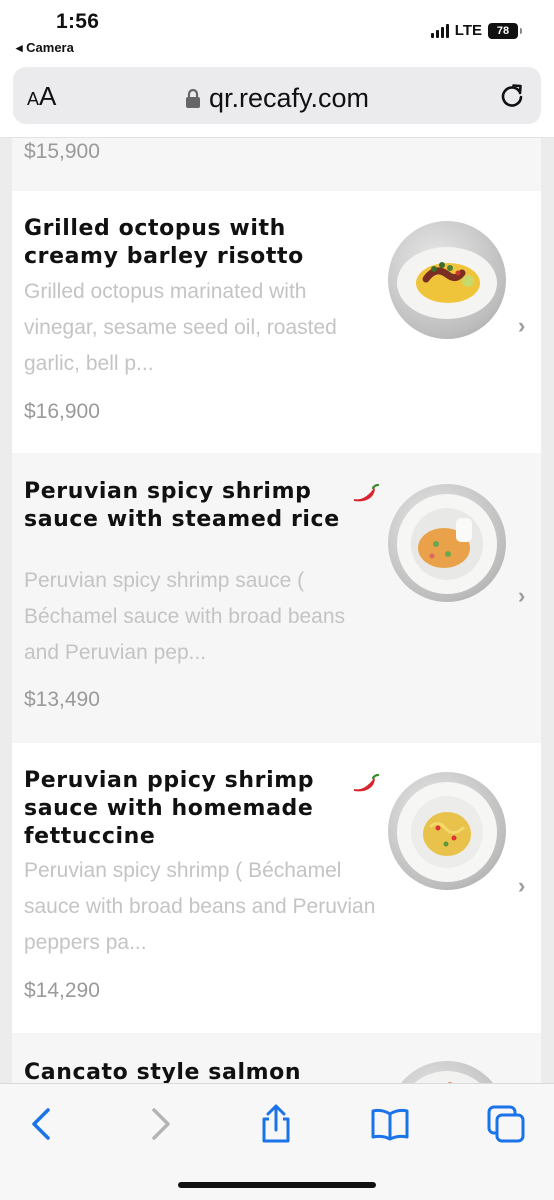  I want to click on tabs-icon, so click(506, 1124).